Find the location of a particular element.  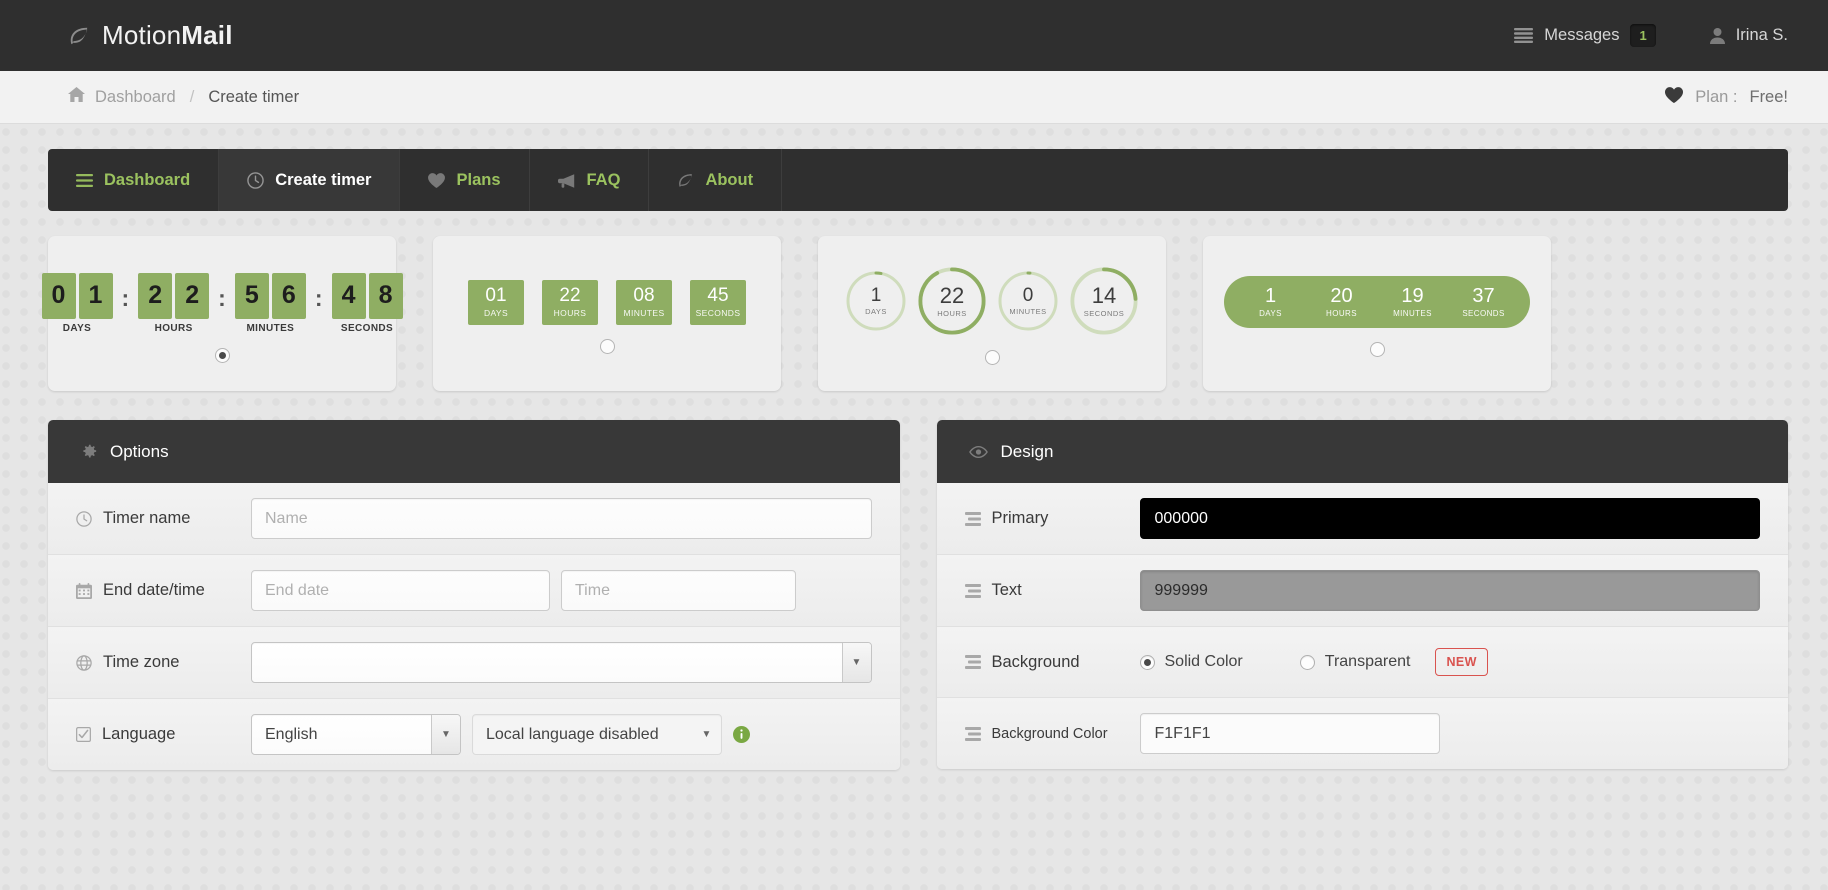

timer-group-hours: 2 2 HOURS is located at coordinates (174, 303).